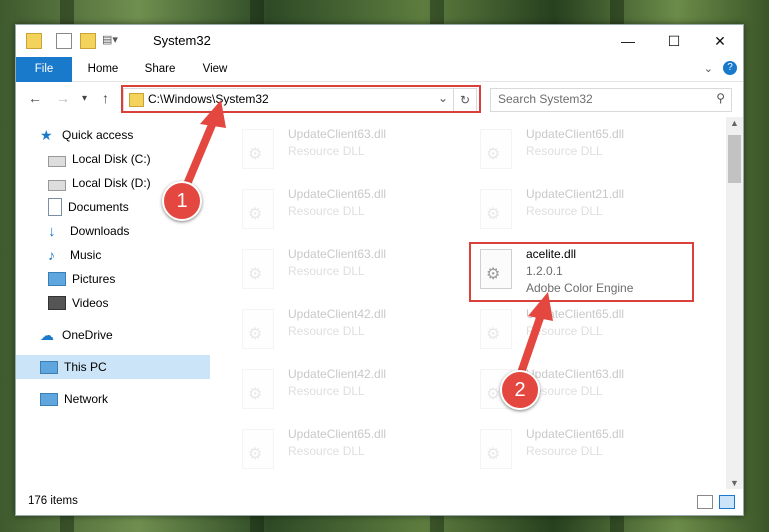 This screenshot has width=769, height=532. Describe the element at coordinates (98, 135) in the screenshot. I see `sidebar-item-label: Quick access` at that location.